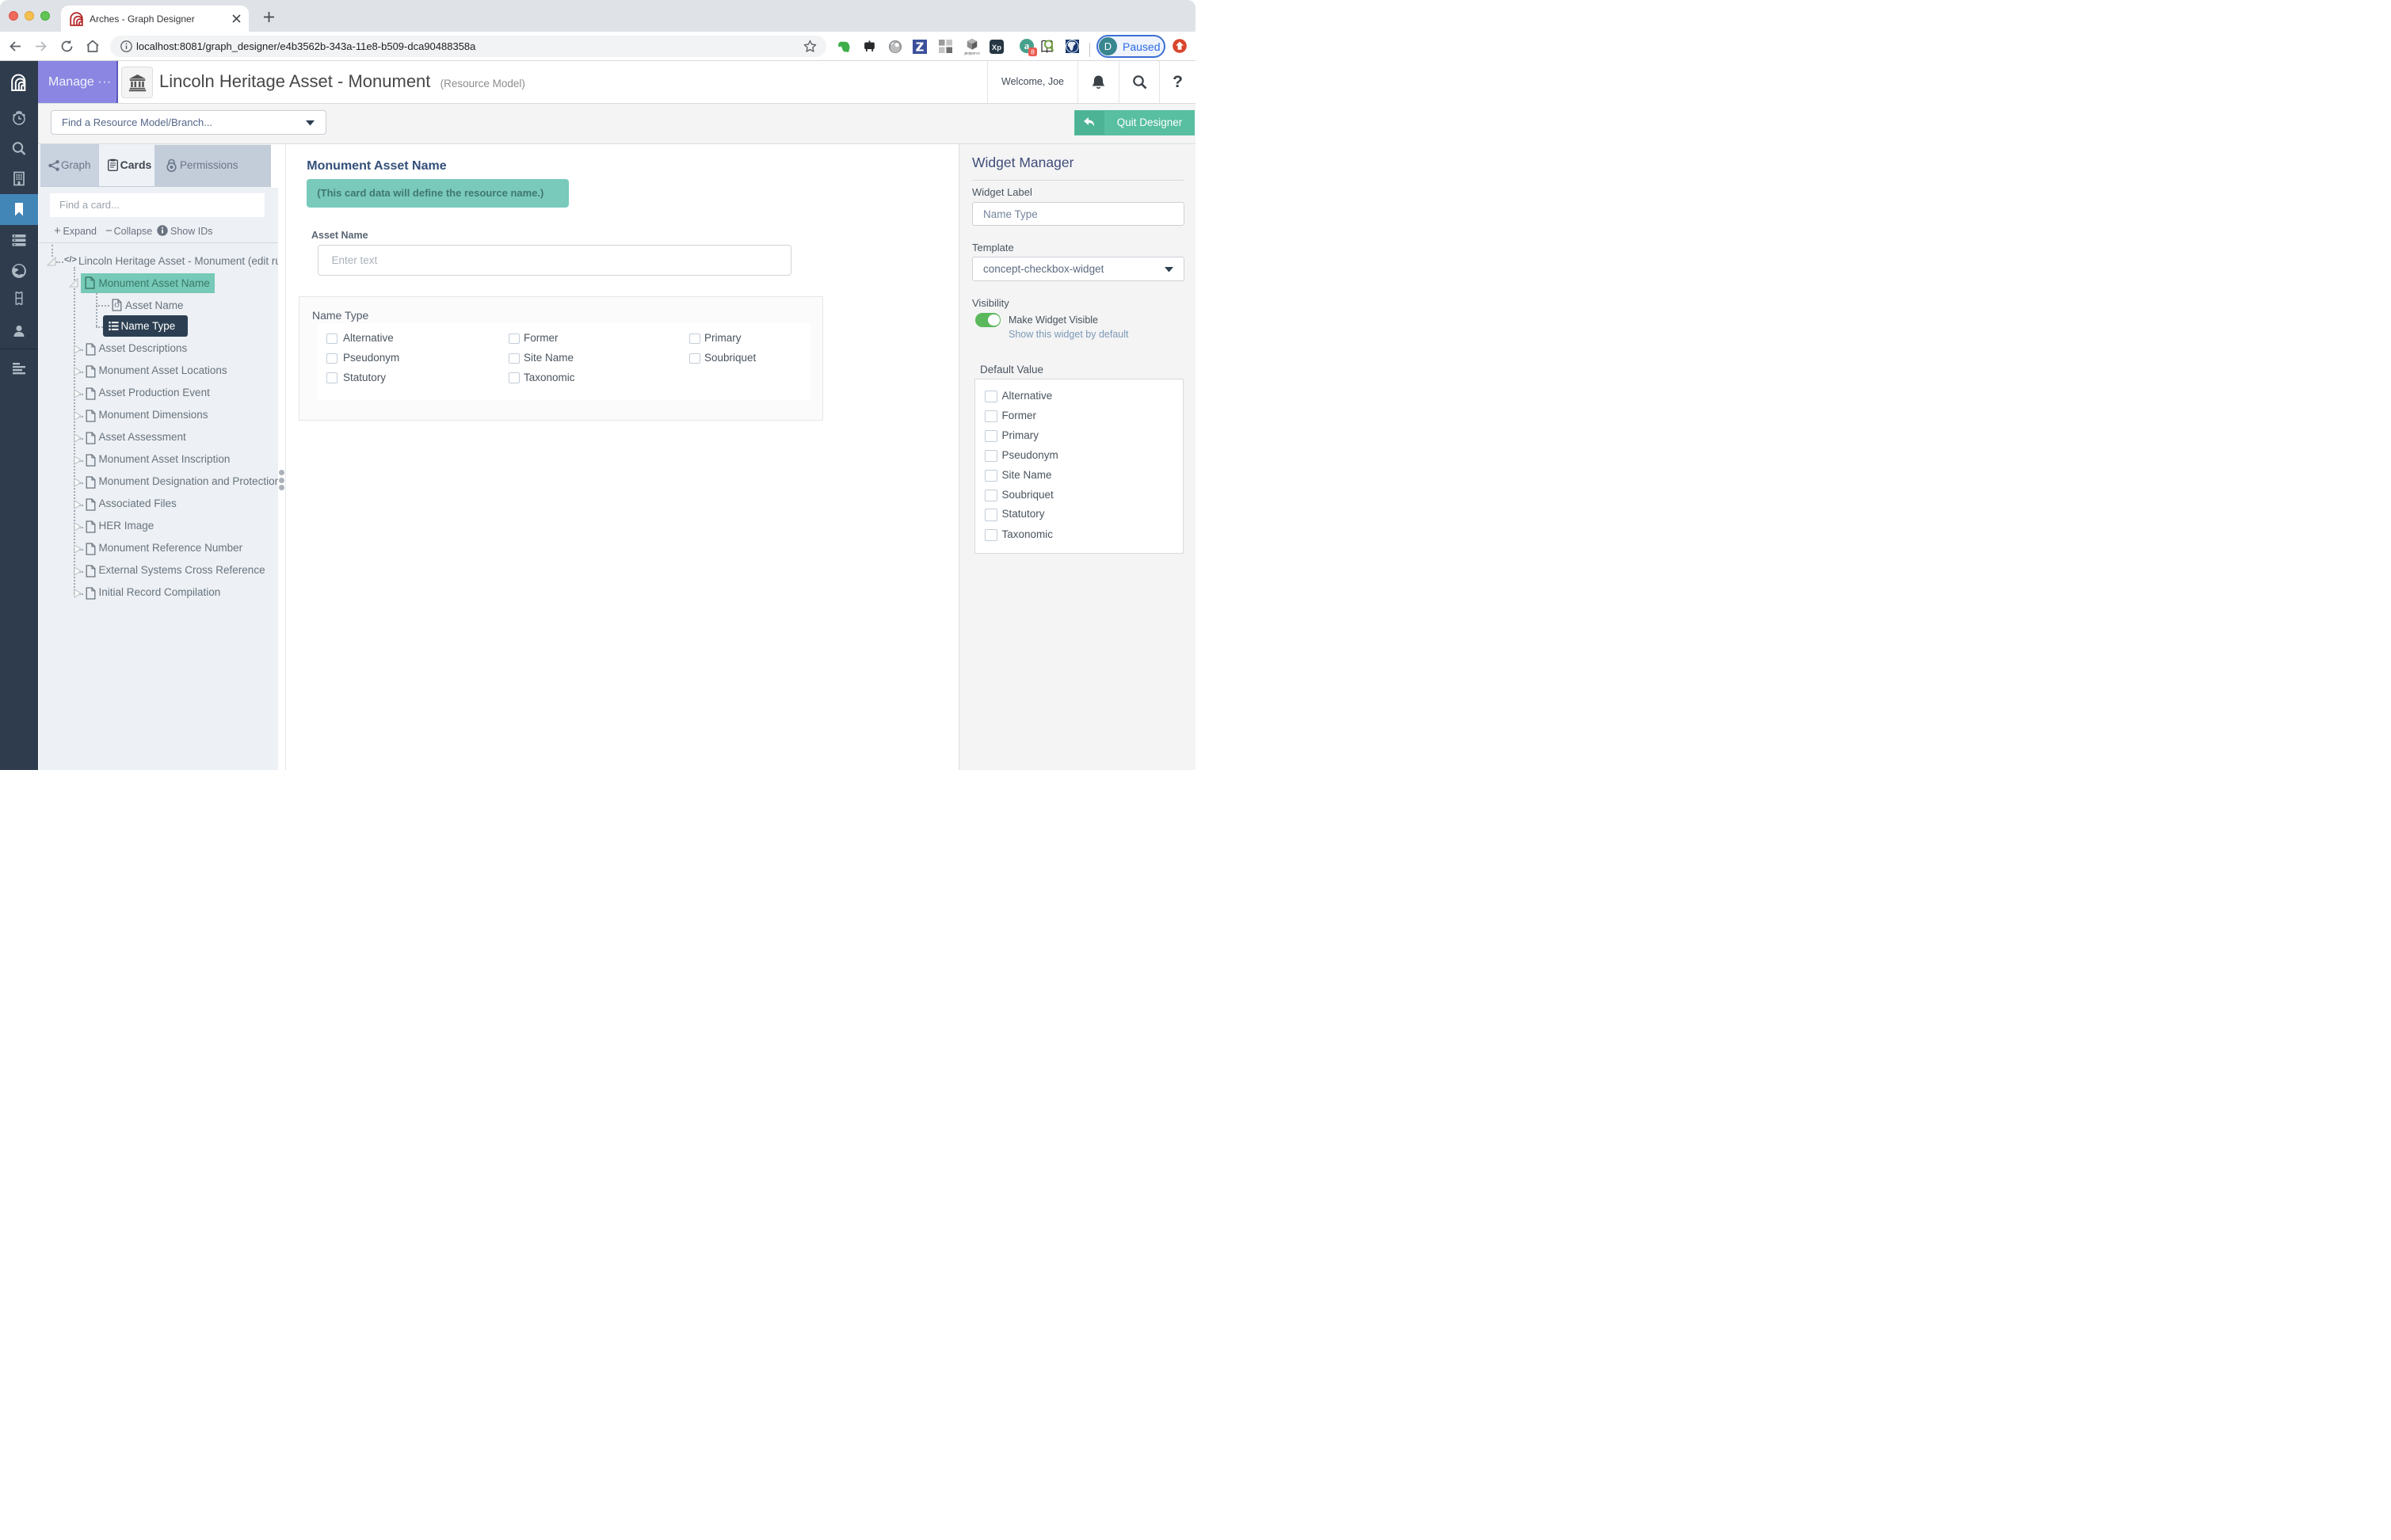  Describe the element at coordinates (1033, 52) in the screenshot. I see `svg-text: 8` at that location.